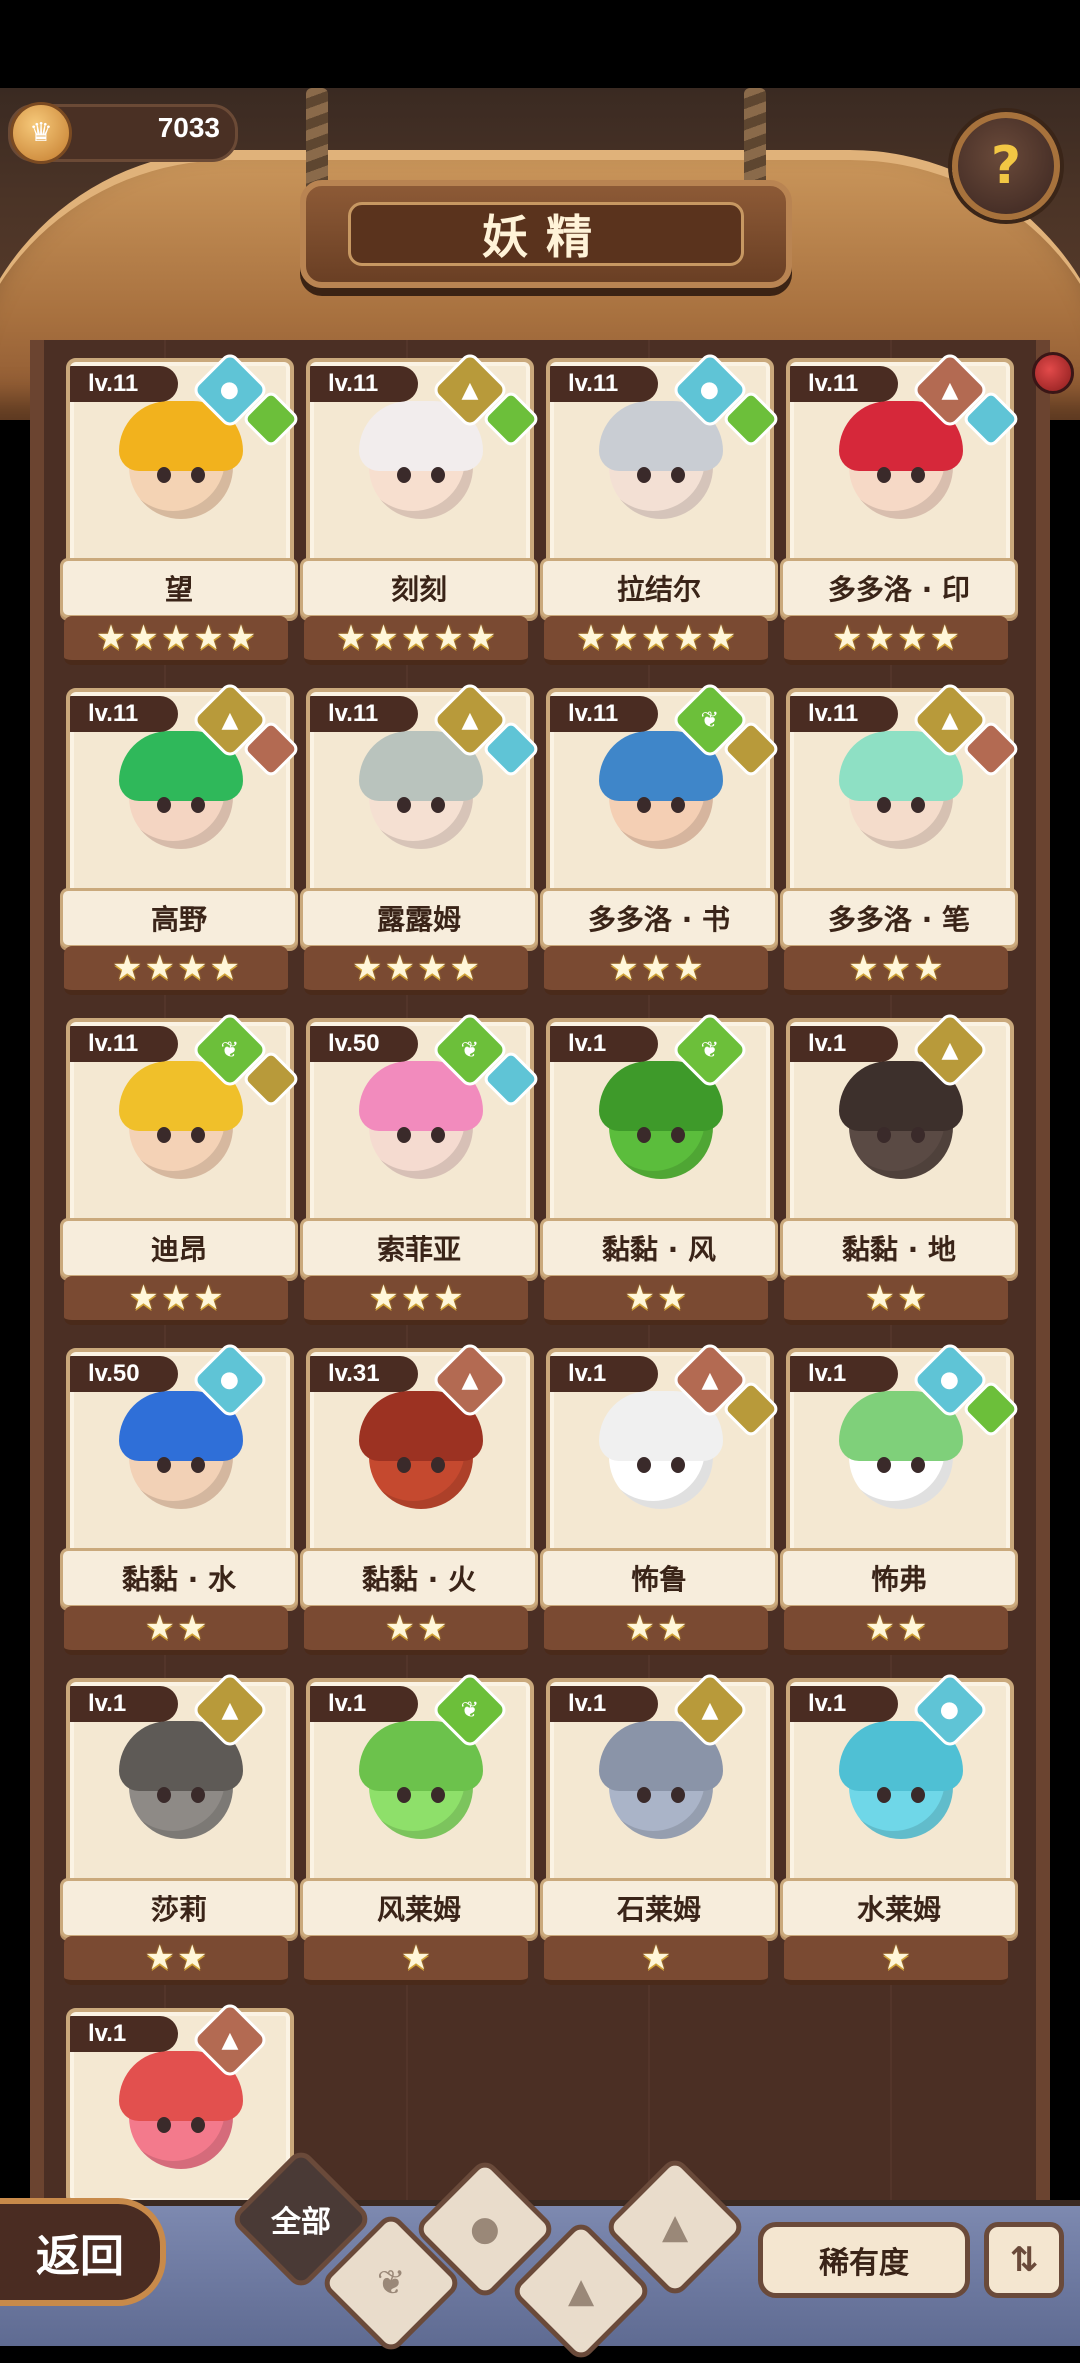  I want to click on fairy-card: lv.11 ● 望 ★ ★ ★ ★ ★, so click(180, 507).